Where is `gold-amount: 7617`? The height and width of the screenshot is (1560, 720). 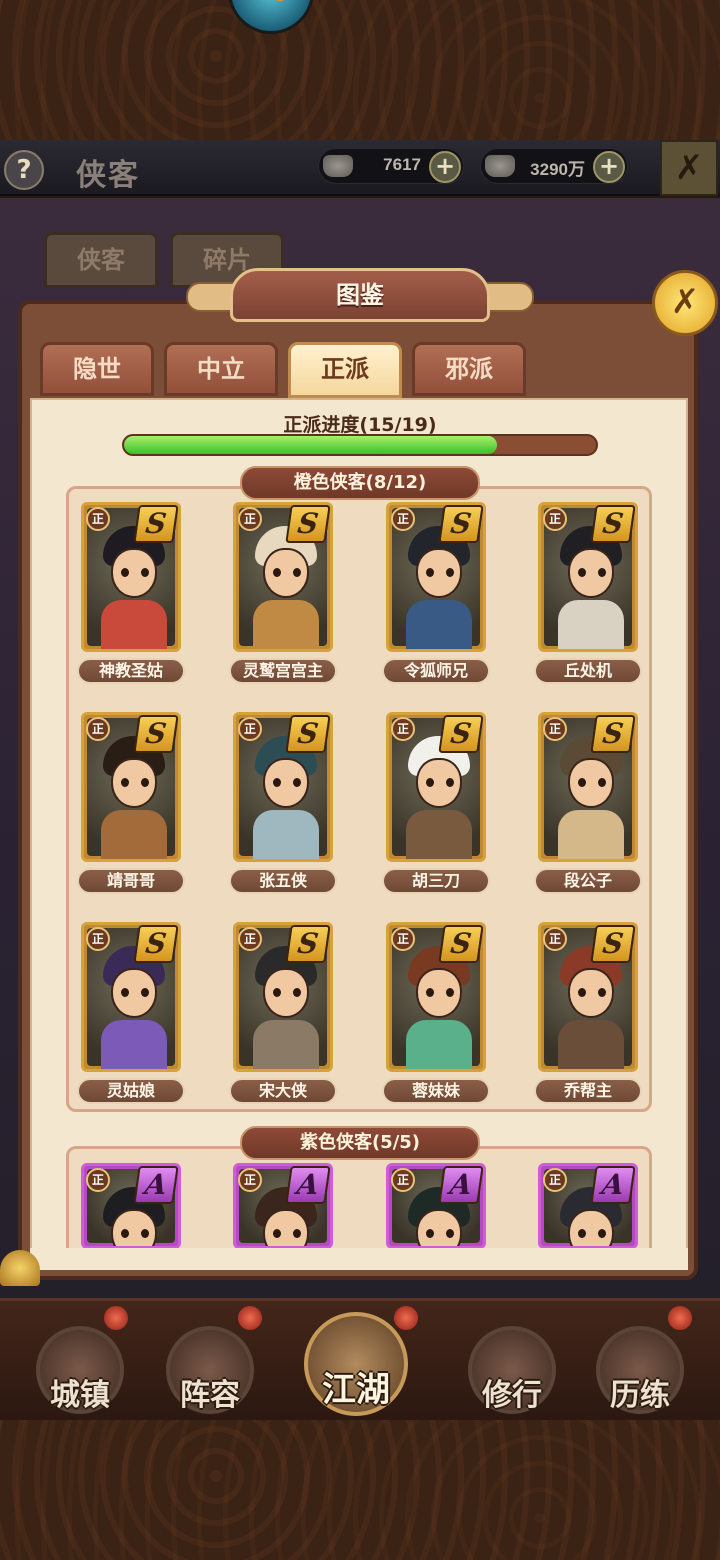 gold-amount: 7617 is located at coordinates (402, 164).